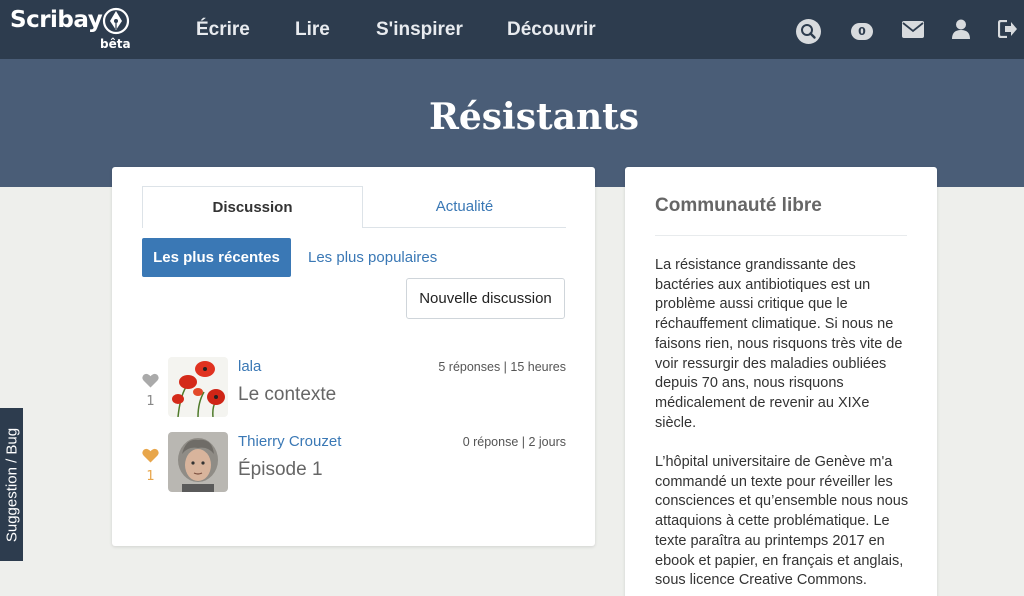 This screenshot has width=1024, height=596. What do you see at coordinates (287, 395) in the screenshot?
I see `discussion-title: Le contexte` at bounding box center [287, 395].